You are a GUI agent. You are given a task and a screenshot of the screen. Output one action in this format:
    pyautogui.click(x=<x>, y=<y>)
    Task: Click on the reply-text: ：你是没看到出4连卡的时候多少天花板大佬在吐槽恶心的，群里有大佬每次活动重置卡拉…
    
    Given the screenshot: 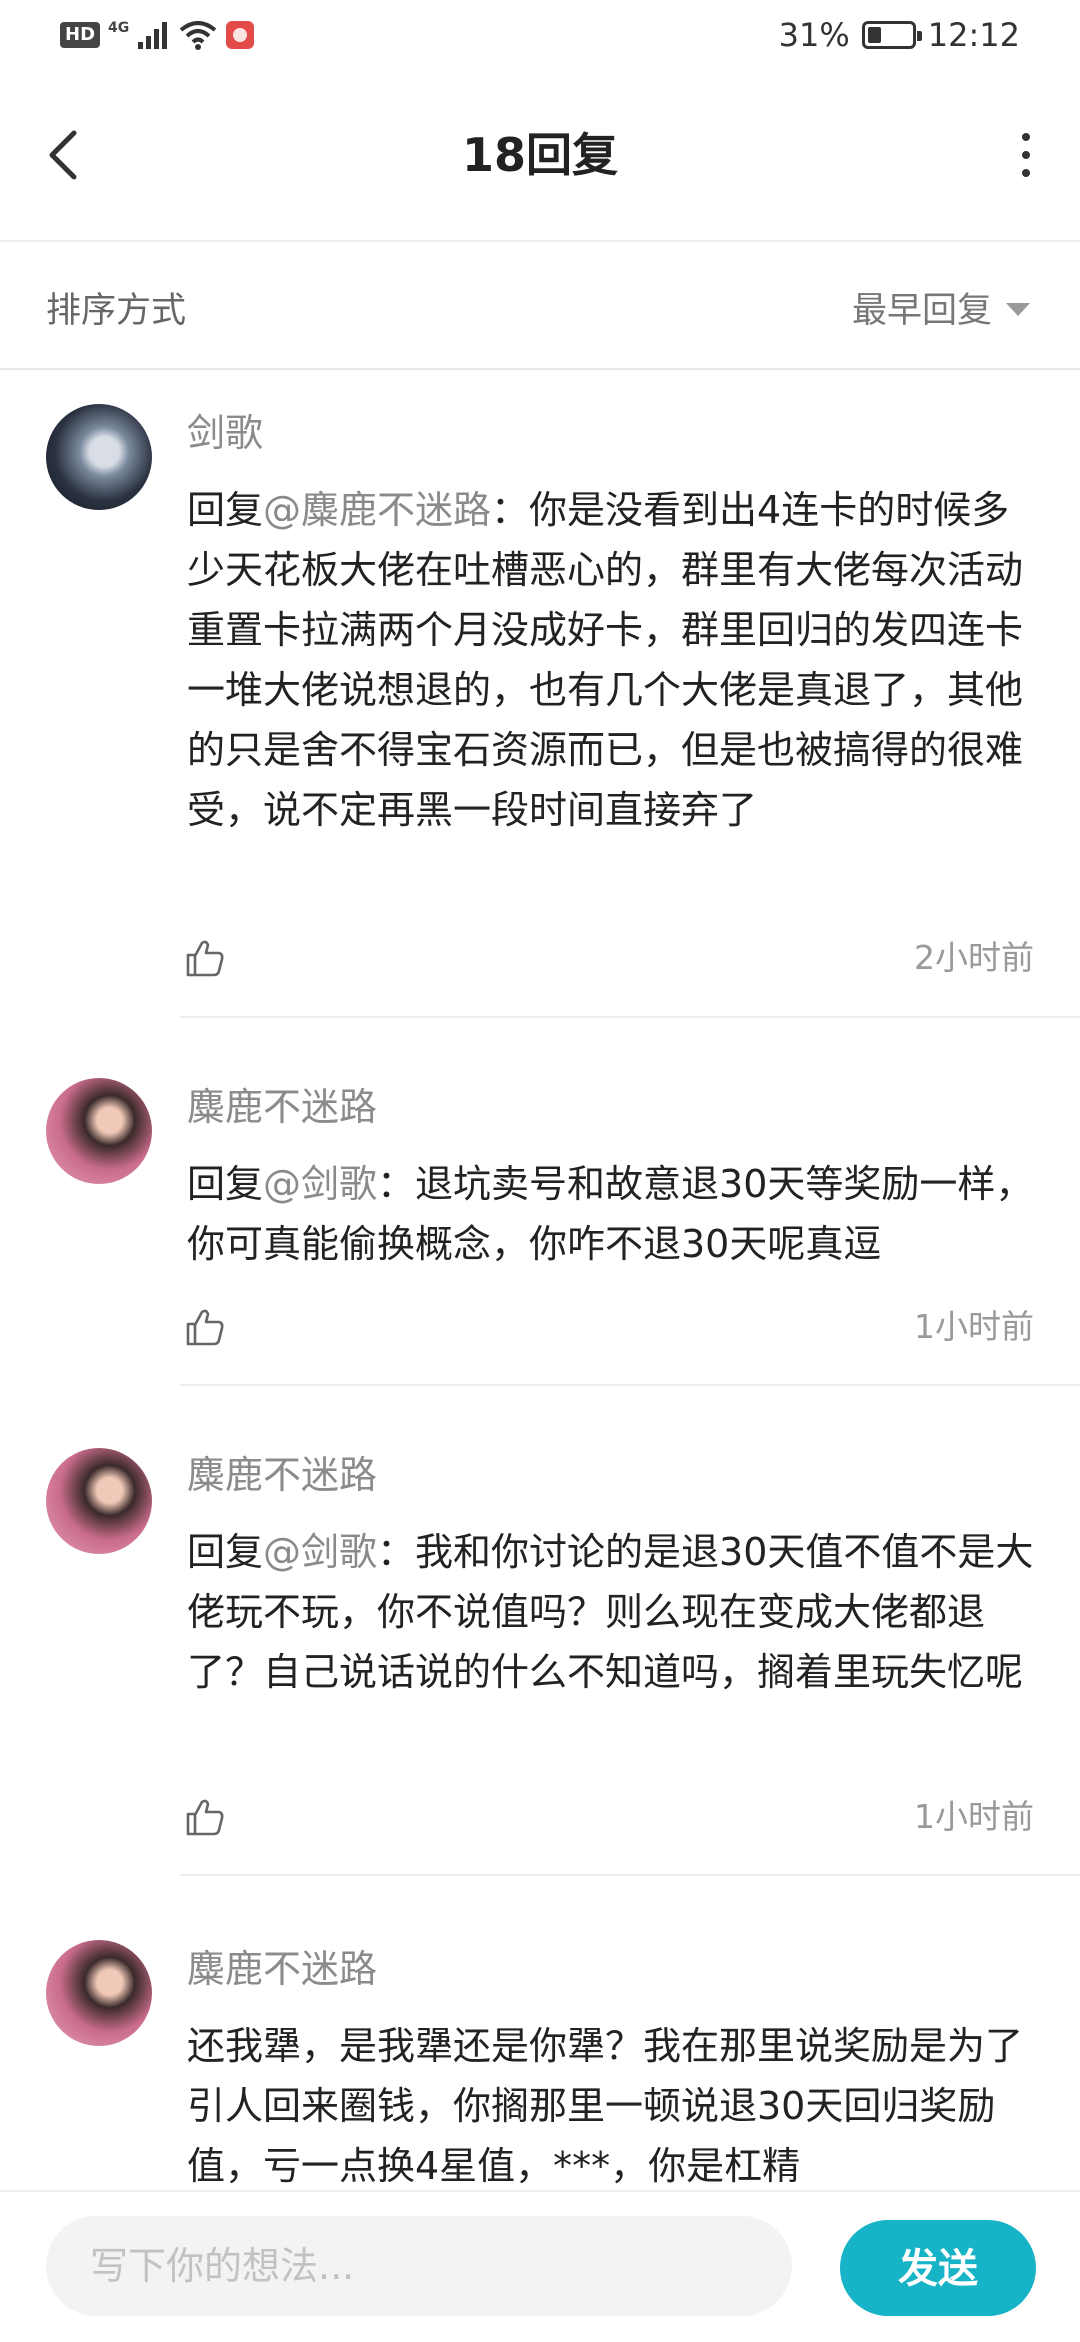 What is the action you would take?
    pyautogui.click(x=605, y=660)
    